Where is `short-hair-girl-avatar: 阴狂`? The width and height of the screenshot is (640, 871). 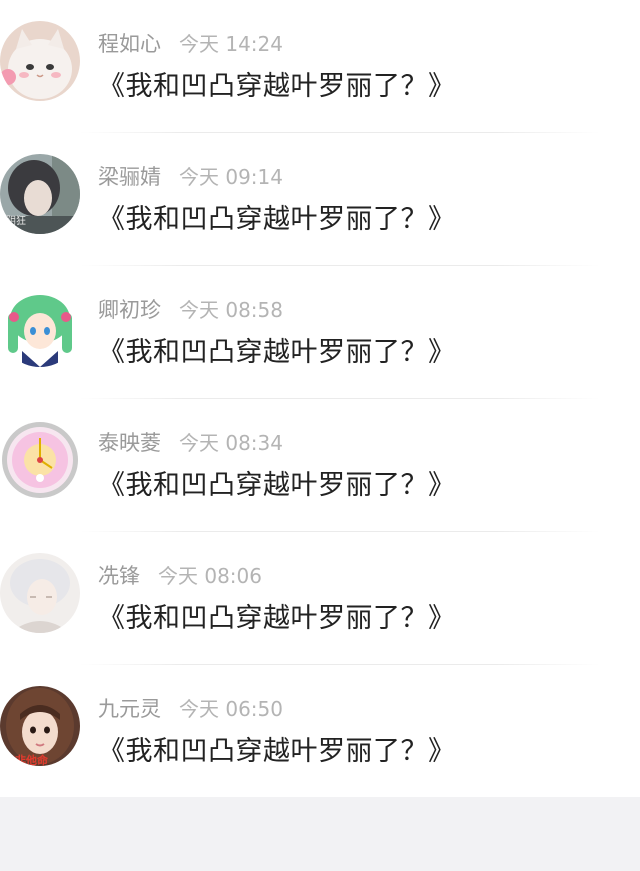 short-hair-girl-avatar: 阴狂 is located at coordinates (40, 194).